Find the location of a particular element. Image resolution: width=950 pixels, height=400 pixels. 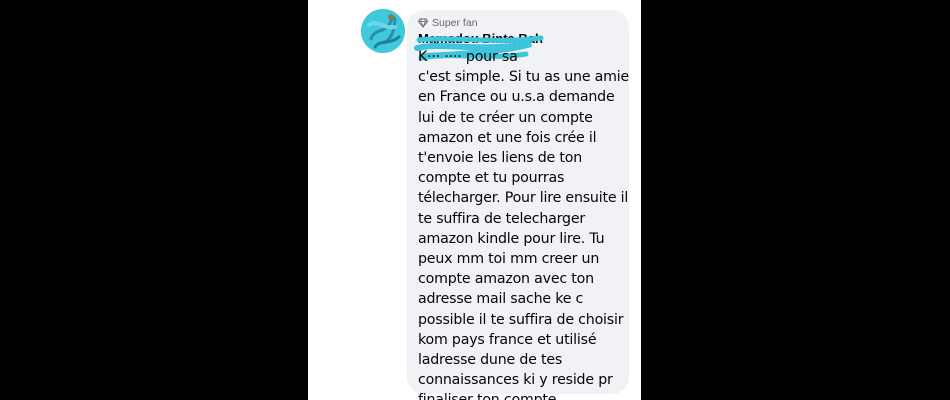

avatar is located at coordinates (383, 31).